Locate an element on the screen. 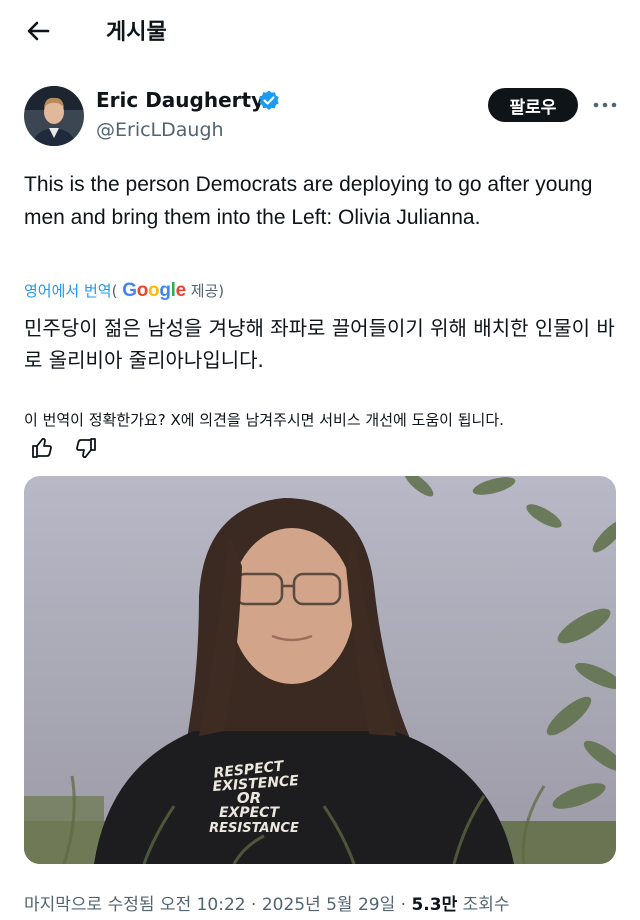 This screenshot has width=640, height=920. more-button is located at coordinates (605, 105).